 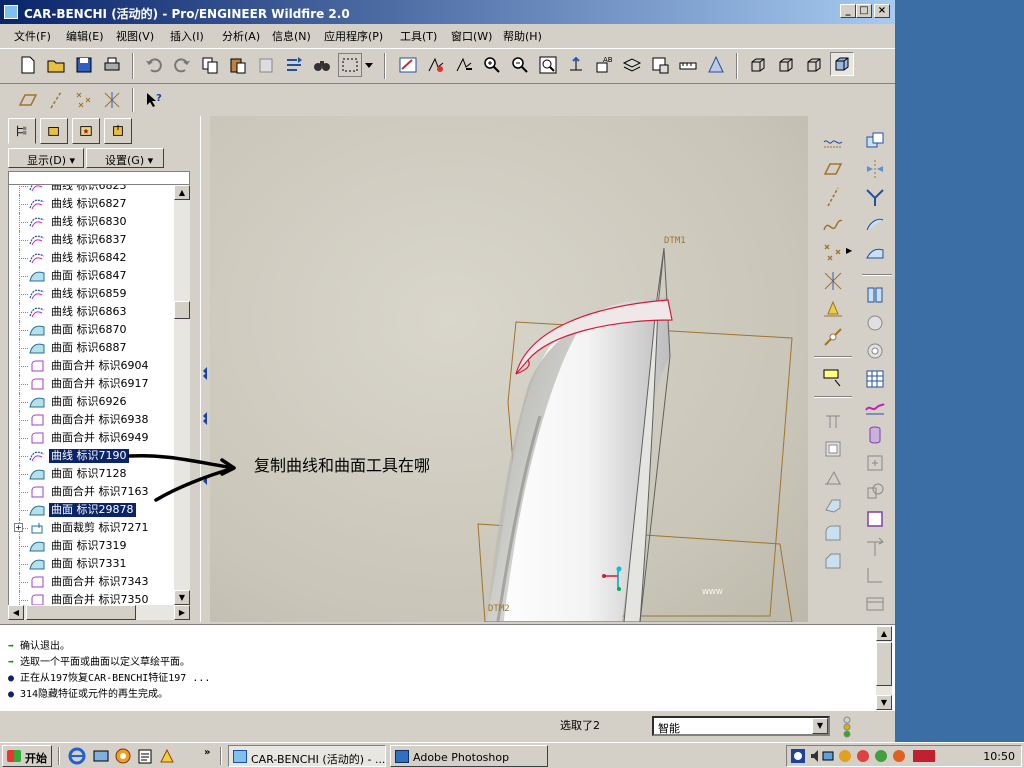 What do you see at coordinates (875, 253) in the screenshot?
I see `extend-tool-icon` at bounding box center [875, 253].